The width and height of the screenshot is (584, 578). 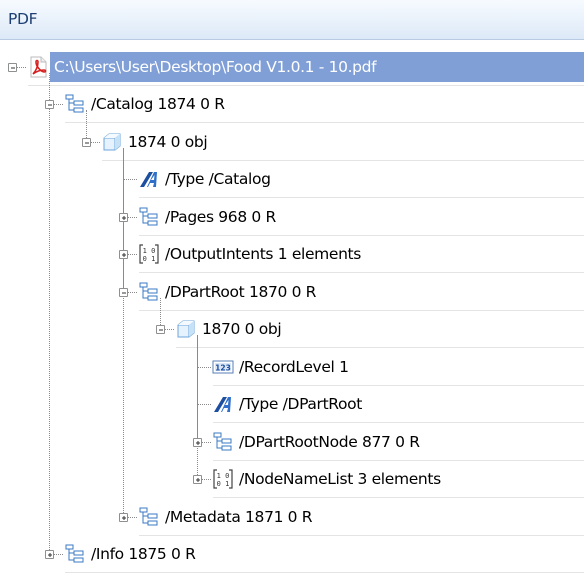 I want to click on panel-header: PDF, so click(x=292, y=20).